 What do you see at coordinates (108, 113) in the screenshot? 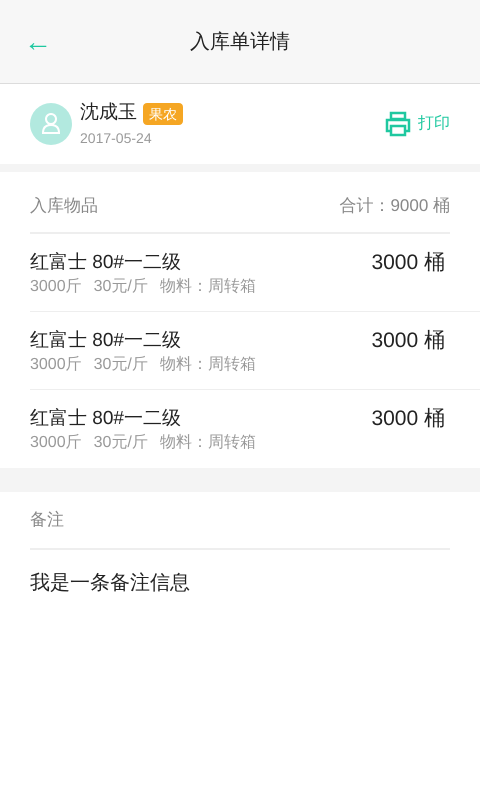
I see `user-name: 沈成玉` at bounding box center [108, 113].